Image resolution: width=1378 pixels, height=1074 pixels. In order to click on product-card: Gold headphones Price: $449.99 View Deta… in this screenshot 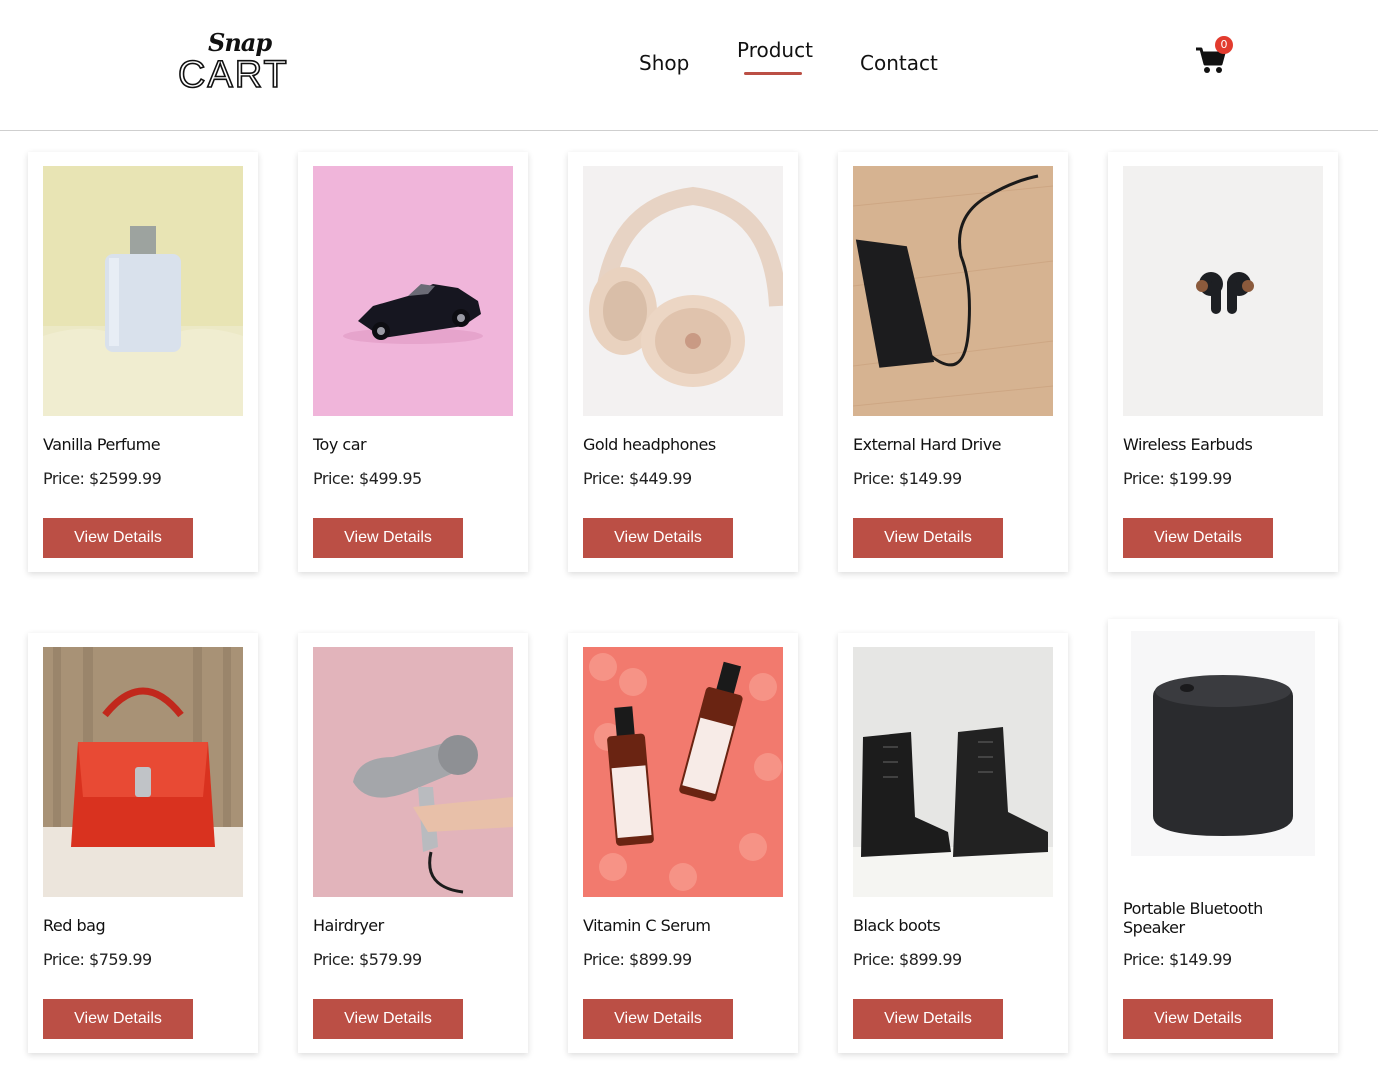, I will do `click(683, 362)`.